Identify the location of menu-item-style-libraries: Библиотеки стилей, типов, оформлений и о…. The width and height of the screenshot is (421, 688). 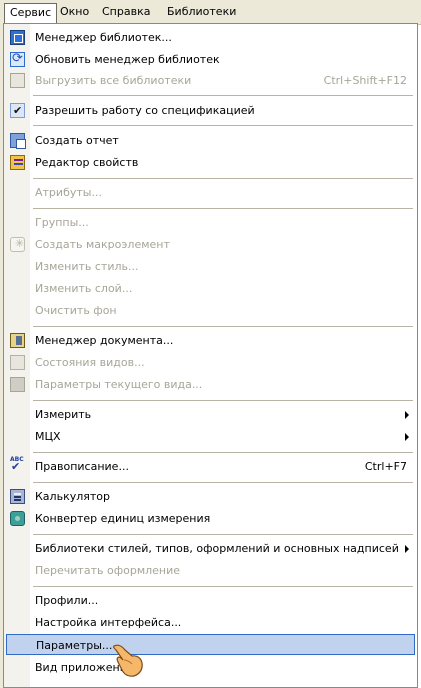
(210, 548).